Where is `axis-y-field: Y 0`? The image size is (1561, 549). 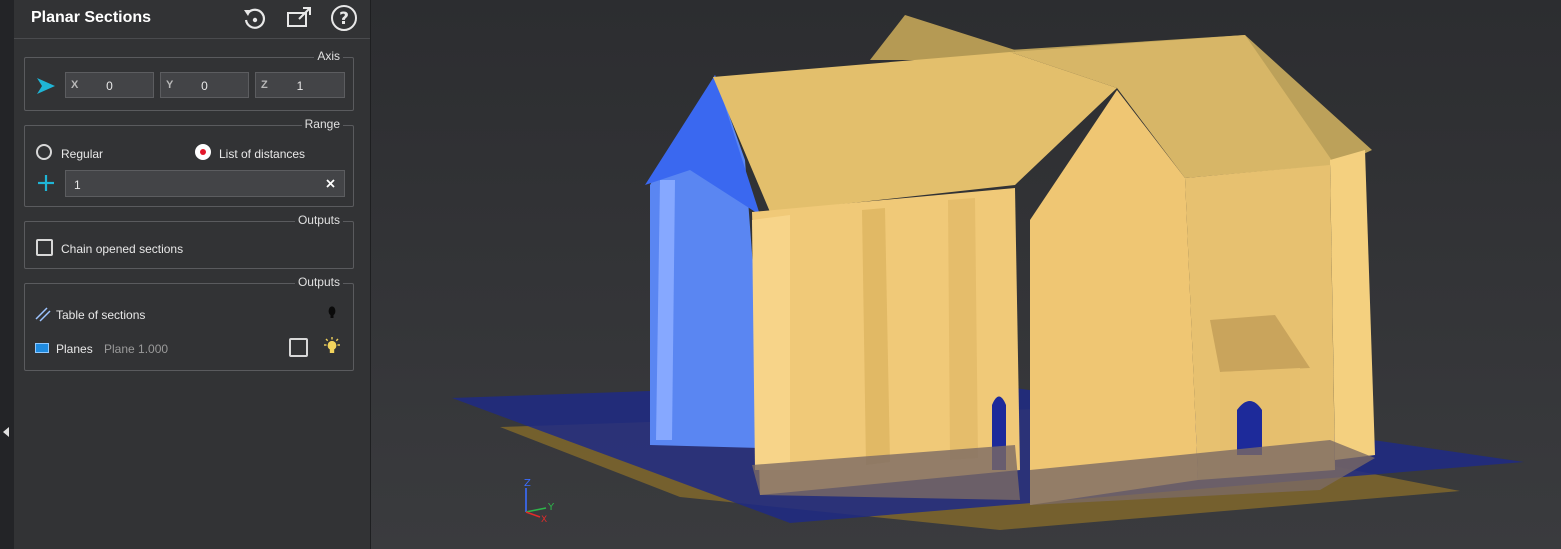
axis-y-field: Y 0 is located at coordinates (204, 85).